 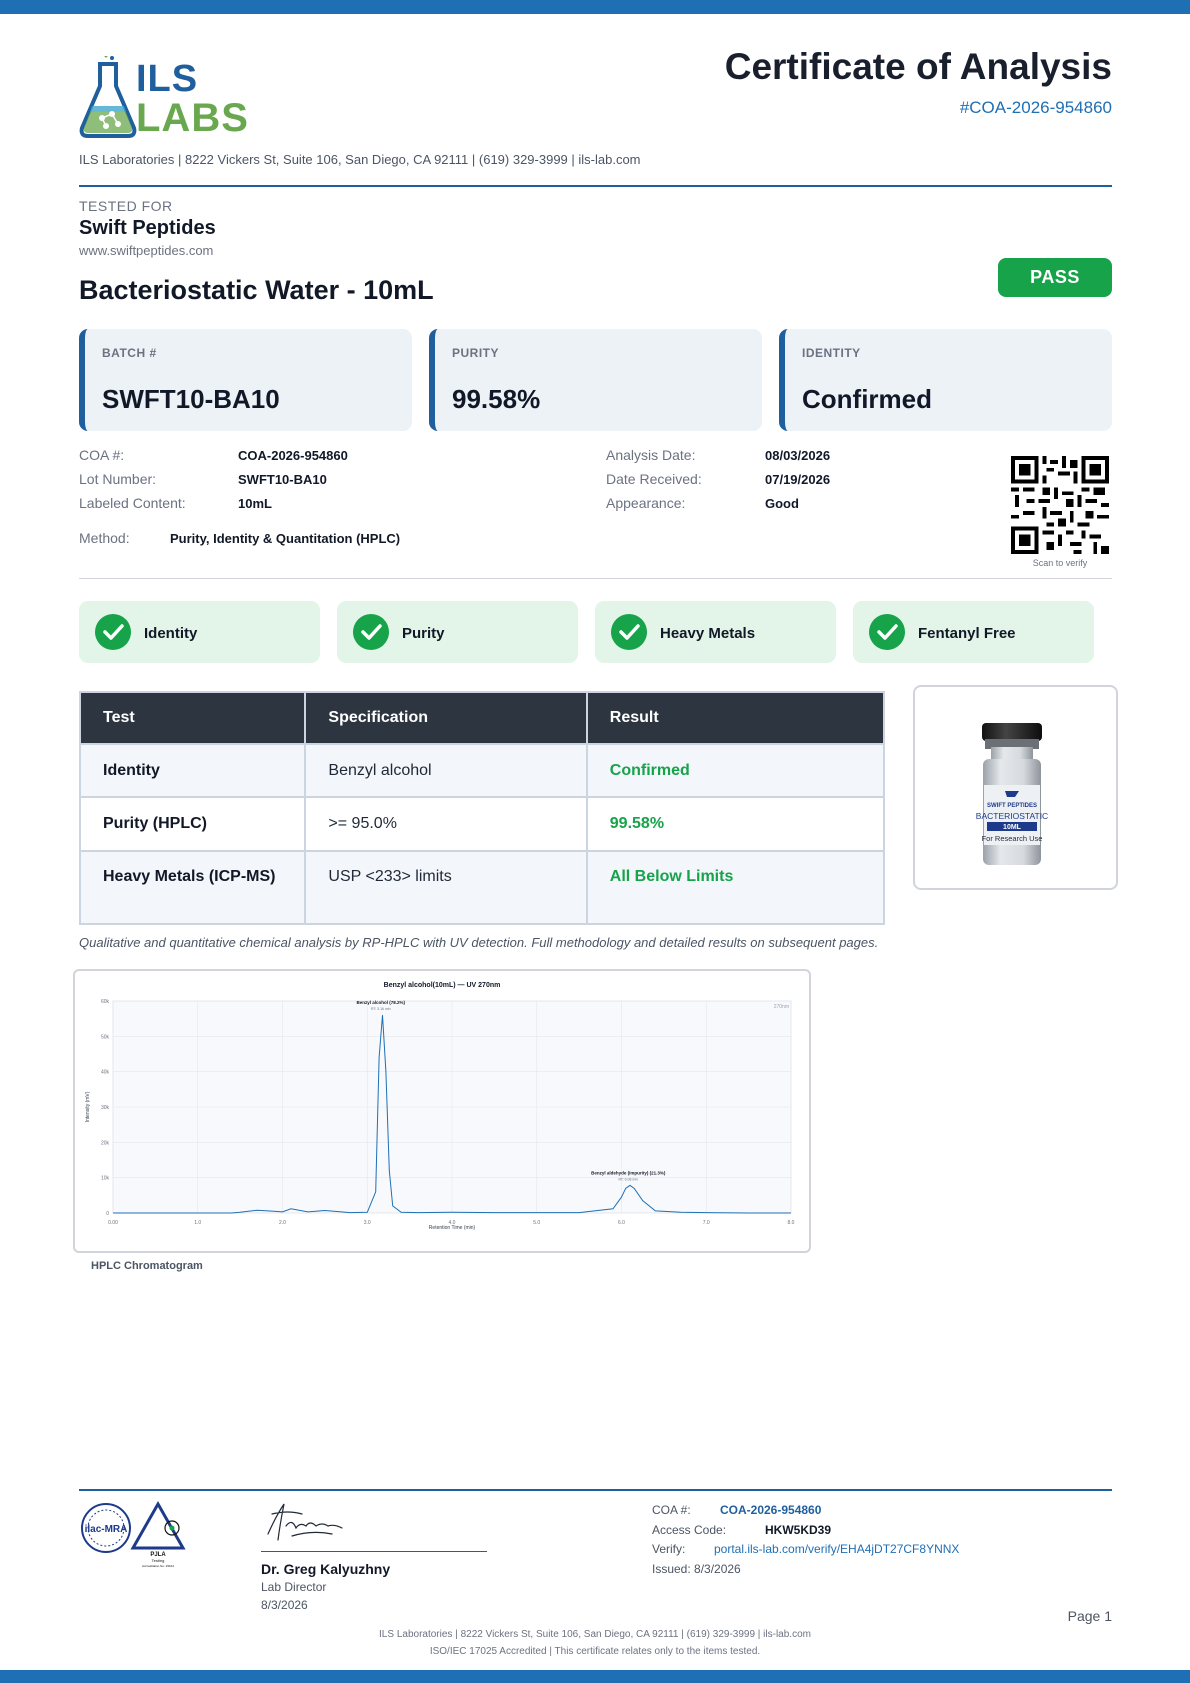 What do you see at coordinates (446, 887) in the screenshot?
I see `spec-cell: USP <233> limits` at bounding box center [446, 887].